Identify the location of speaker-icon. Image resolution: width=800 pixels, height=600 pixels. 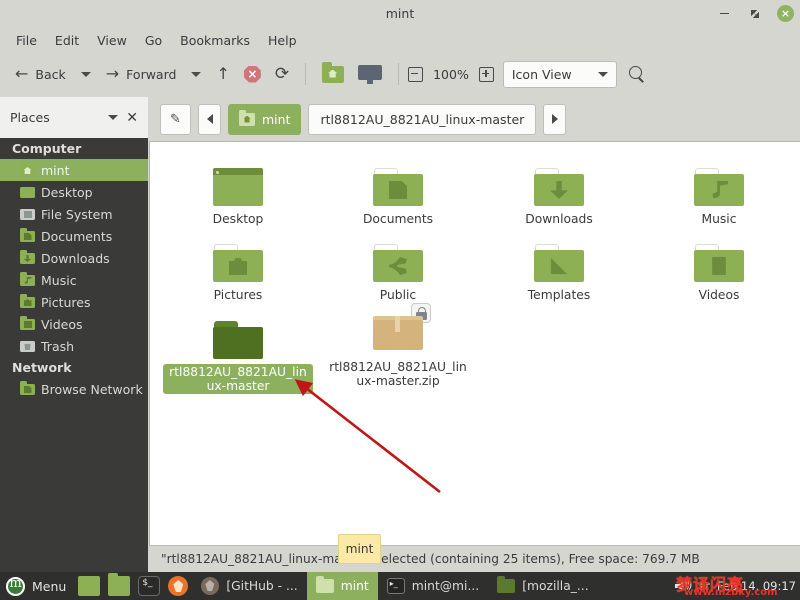
(684, 586).